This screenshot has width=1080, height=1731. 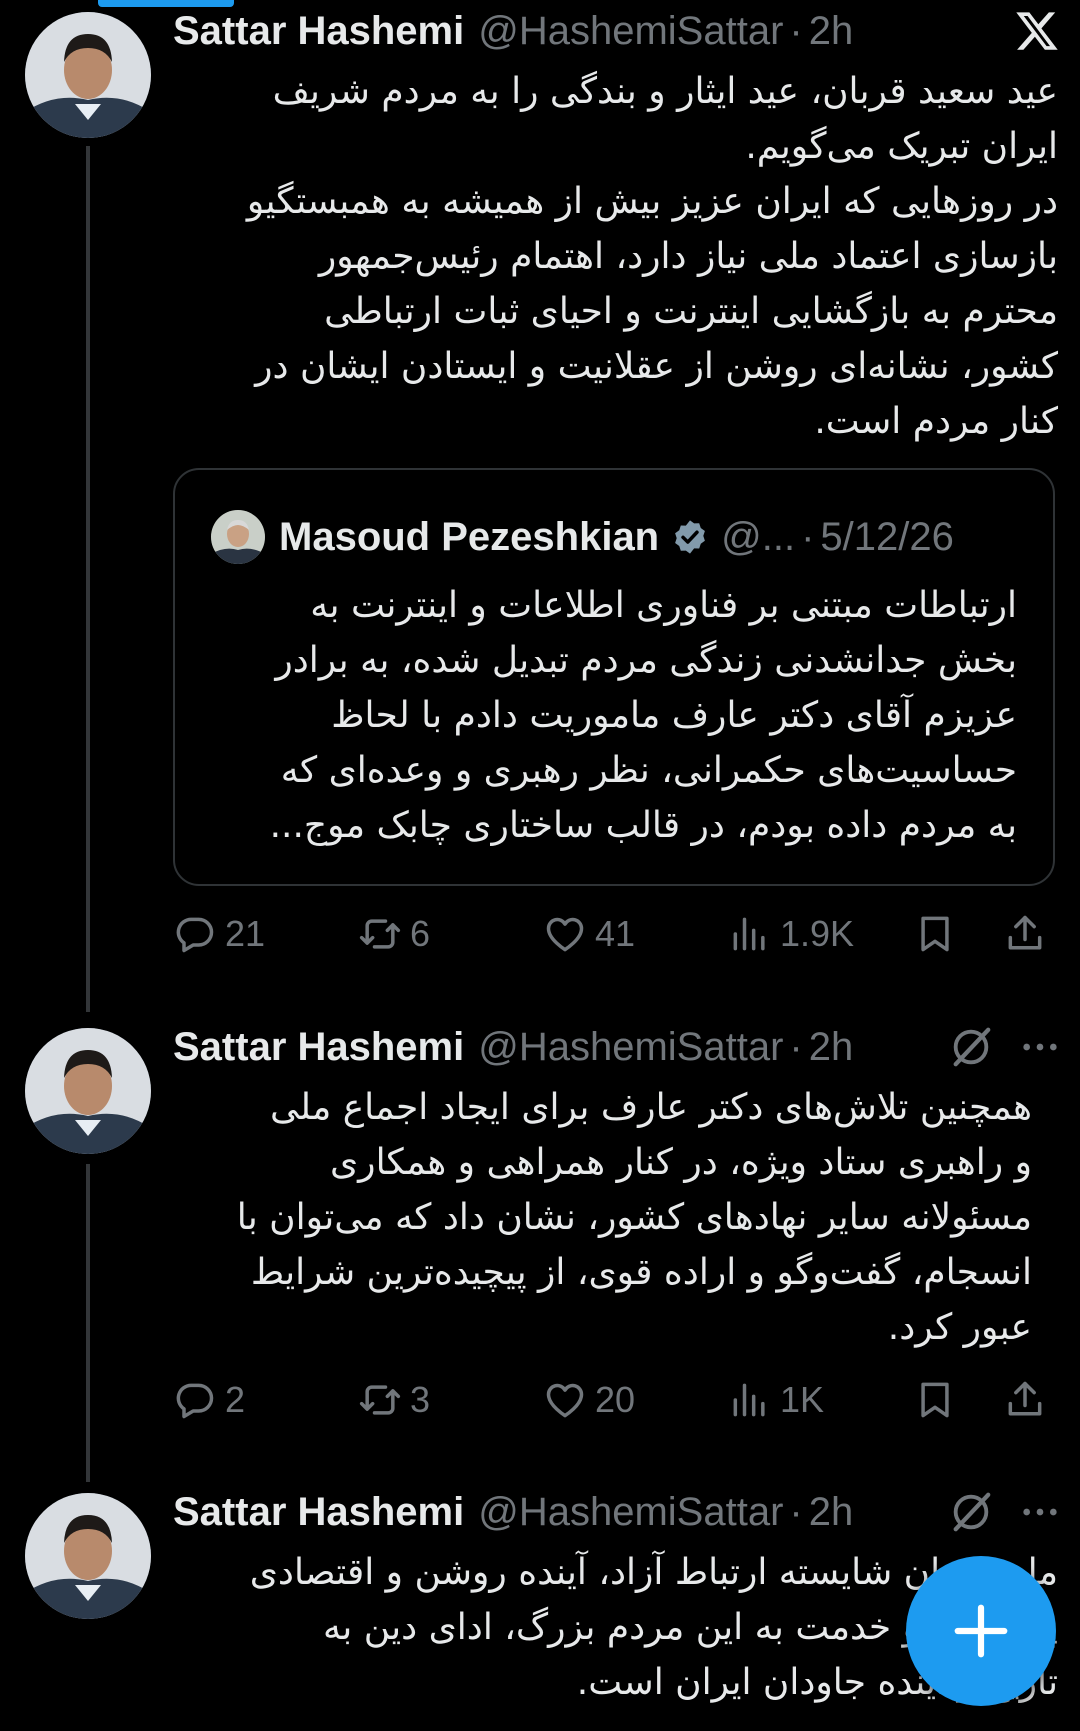 What do you see at coordinates (420, 1399) in the screenshot?
I see `repost-count: 3` at bounding box center [420, 1399].